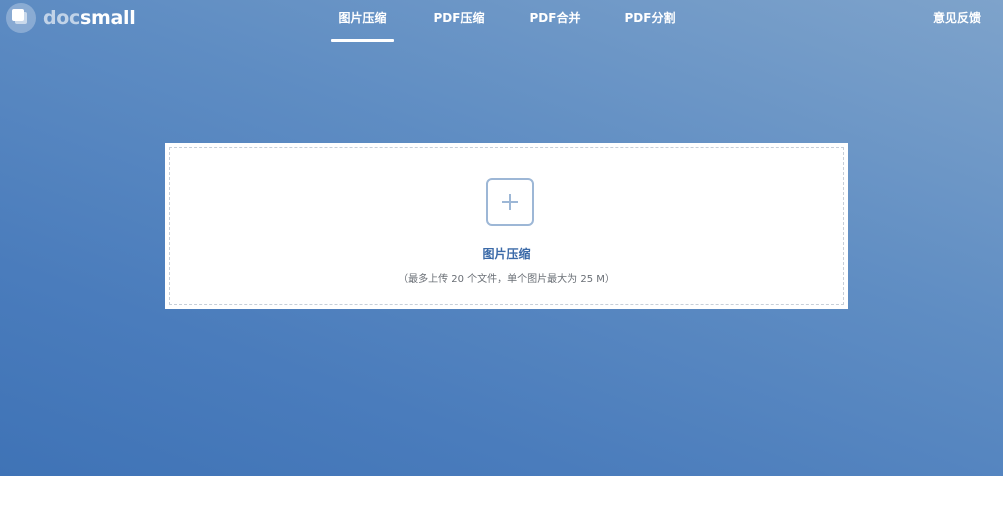 The image size is (1003, 520). Describe the element at coordinates (501, 22) in the screenshot. I see `top-navigation-bar: docsmall 图片压缩 PDF压缩 PDF合并 PDF分割 意见反馈` at that location.